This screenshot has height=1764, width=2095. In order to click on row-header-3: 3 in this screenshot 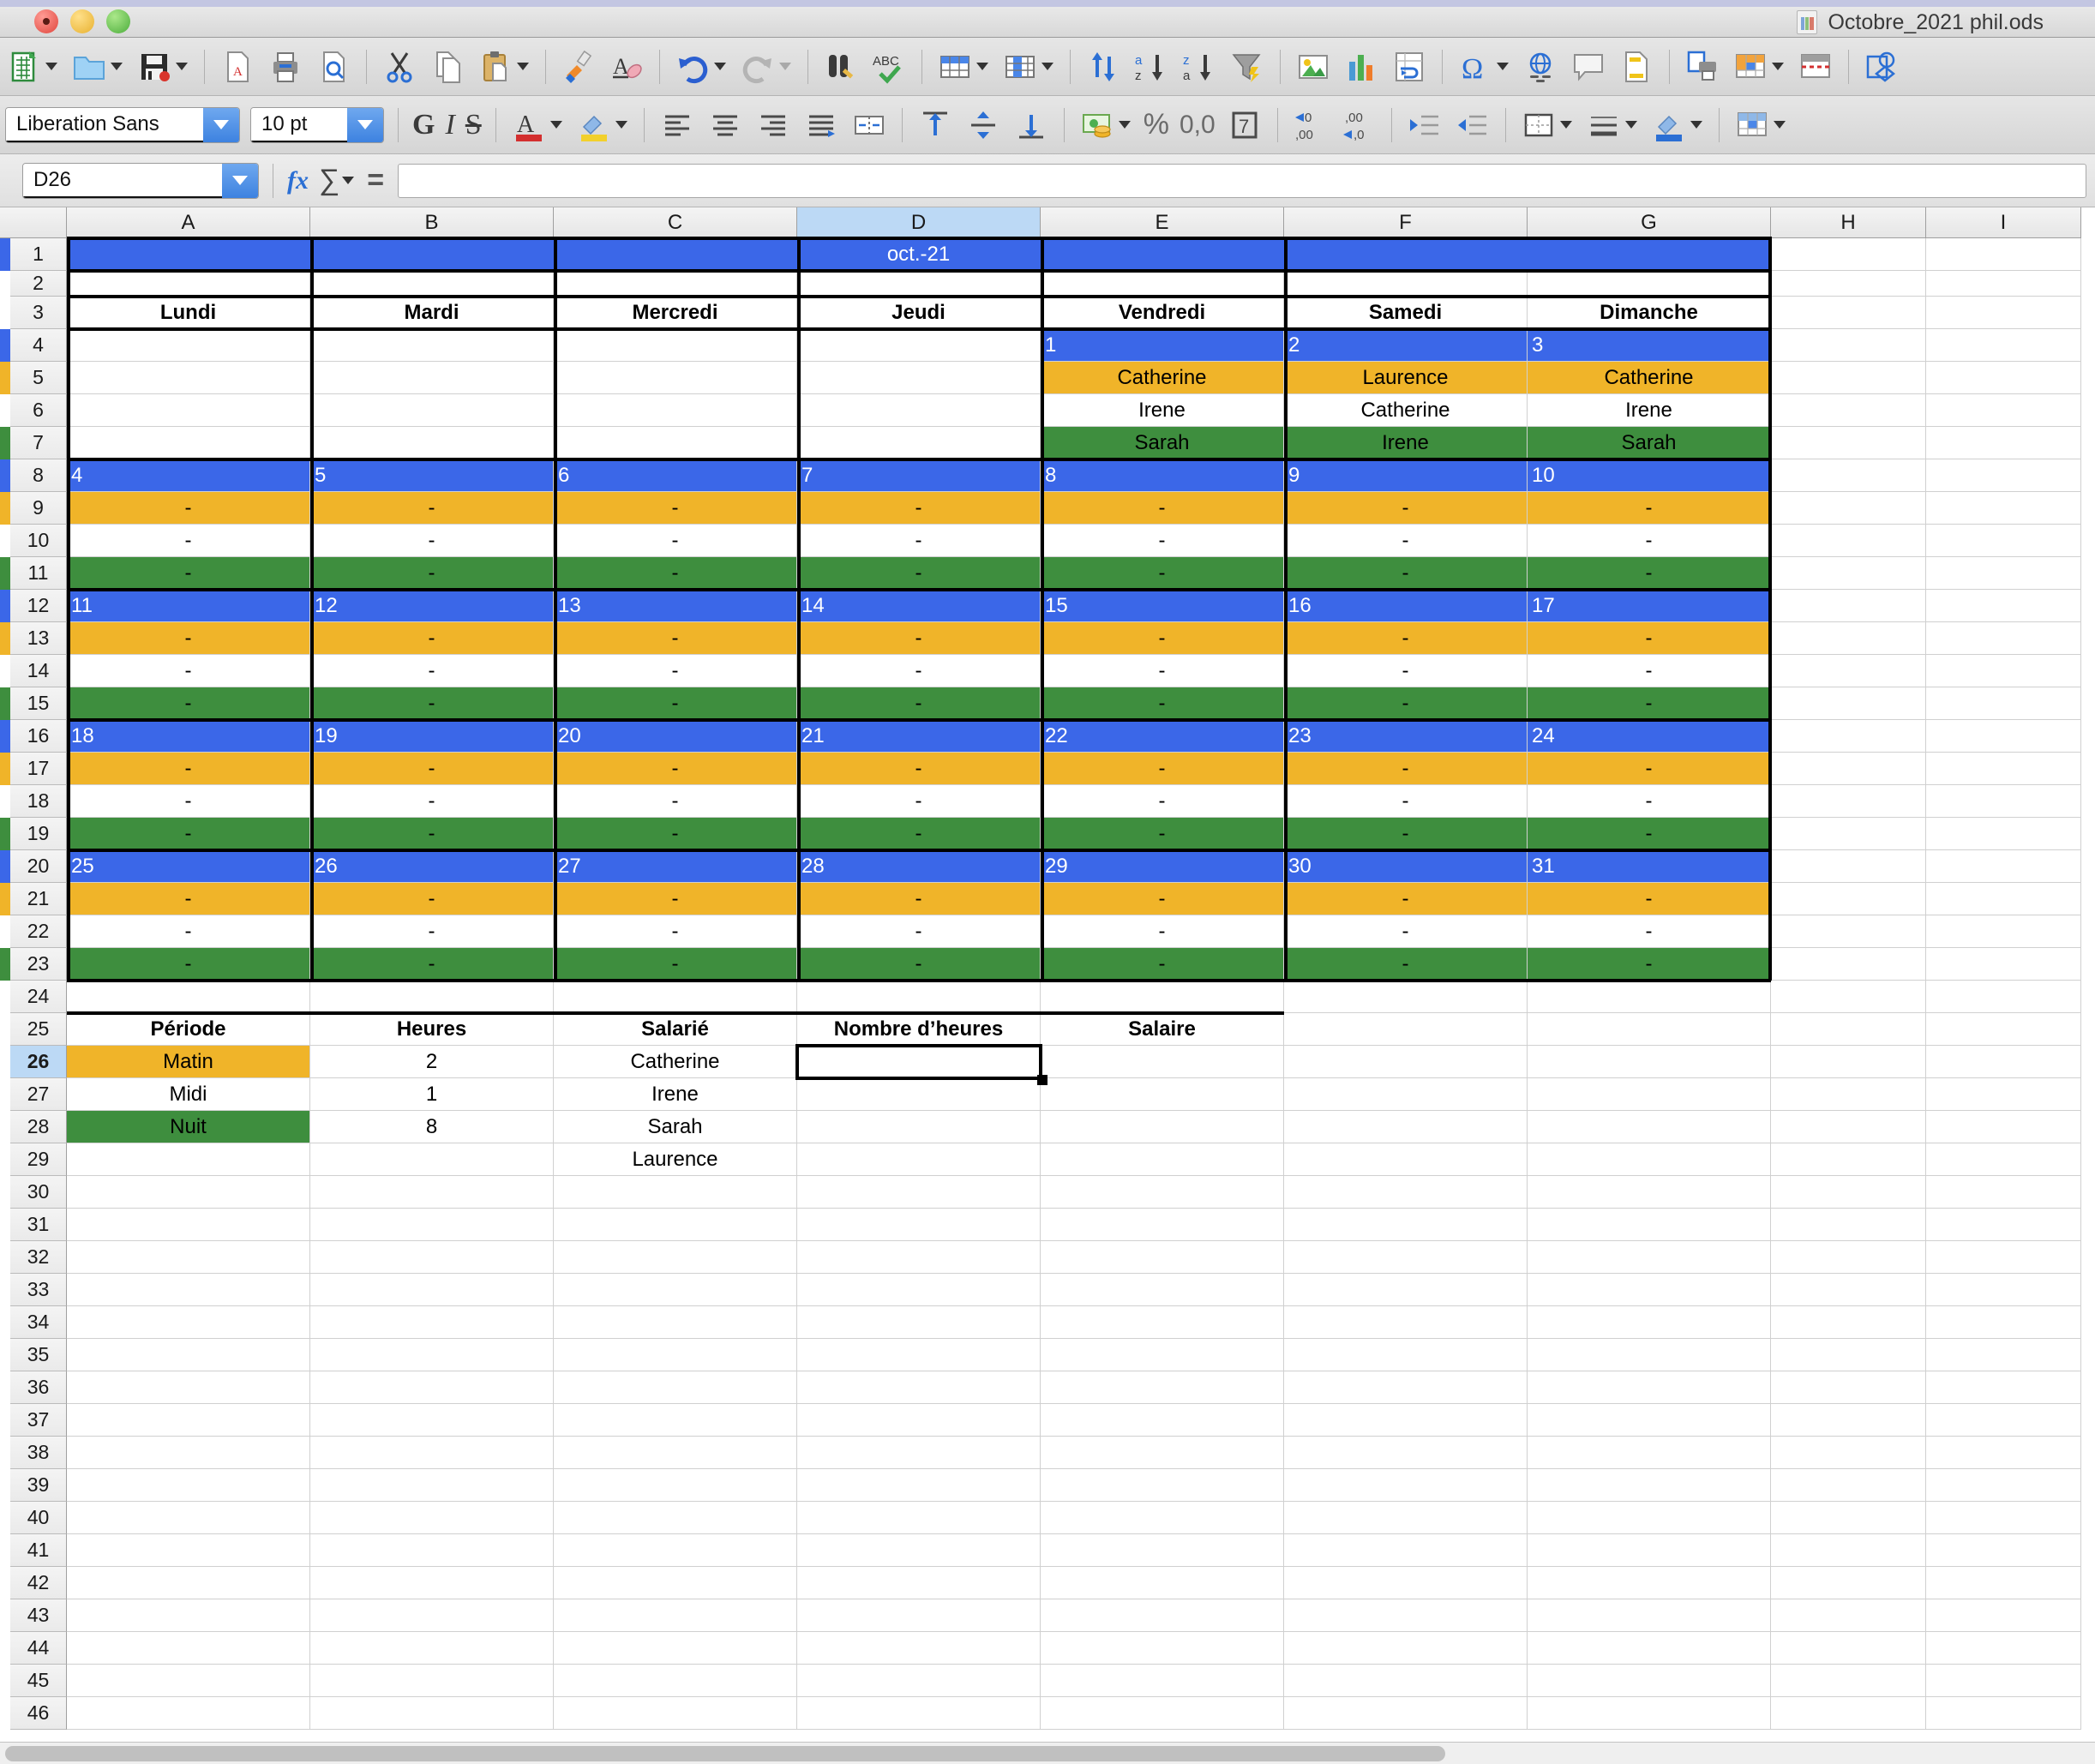, I will do `click(38, 313)`.